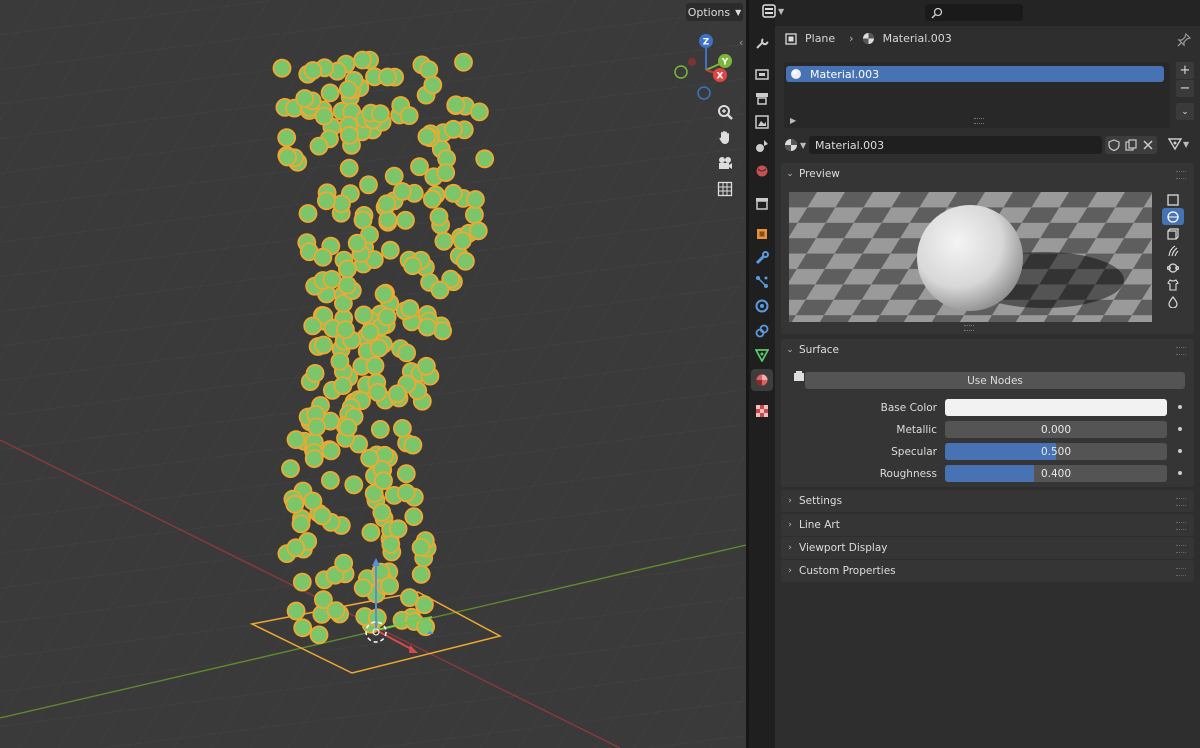 This screenshot has height=748, width=1200. What do you see at coordinates (1173, 267) in the screenshot?
I see `monkey-preview-icon` at bounding box center [1173, 267].